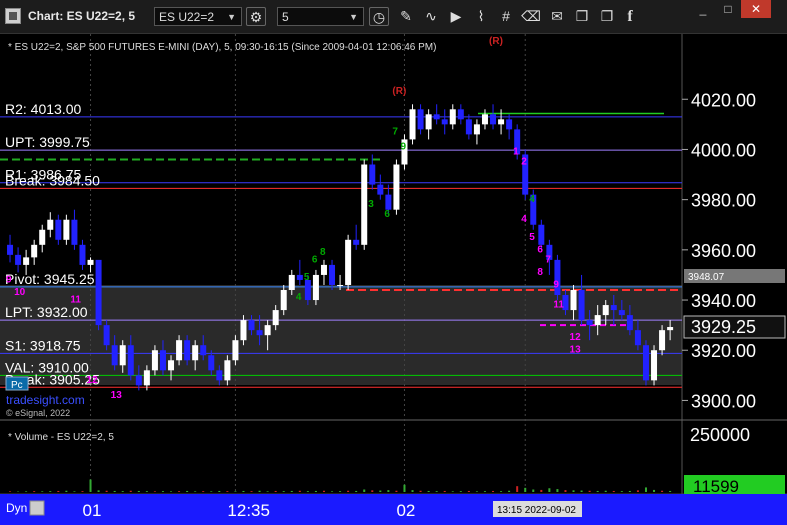 The height and width of the screenshot is (525, 787). Describe the element at coordinates (92, 510) in the screenshot. I see `time-label-0: 01` at that location.